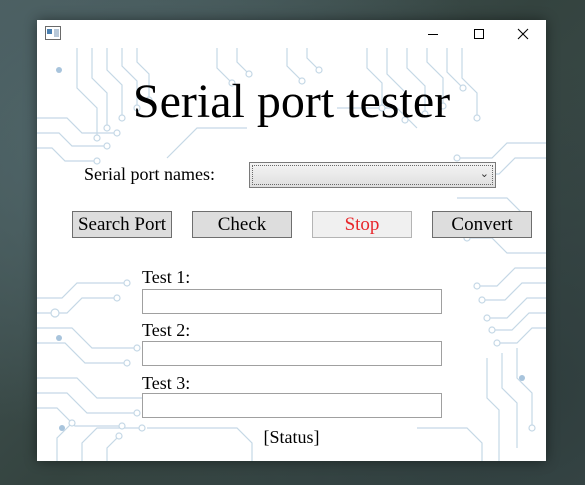 This screenshot has height=485, width=585. What do you see at coordinates (242, 224) in the screenshot?
I see `check-button: Check` at bounding box center [242, 224].